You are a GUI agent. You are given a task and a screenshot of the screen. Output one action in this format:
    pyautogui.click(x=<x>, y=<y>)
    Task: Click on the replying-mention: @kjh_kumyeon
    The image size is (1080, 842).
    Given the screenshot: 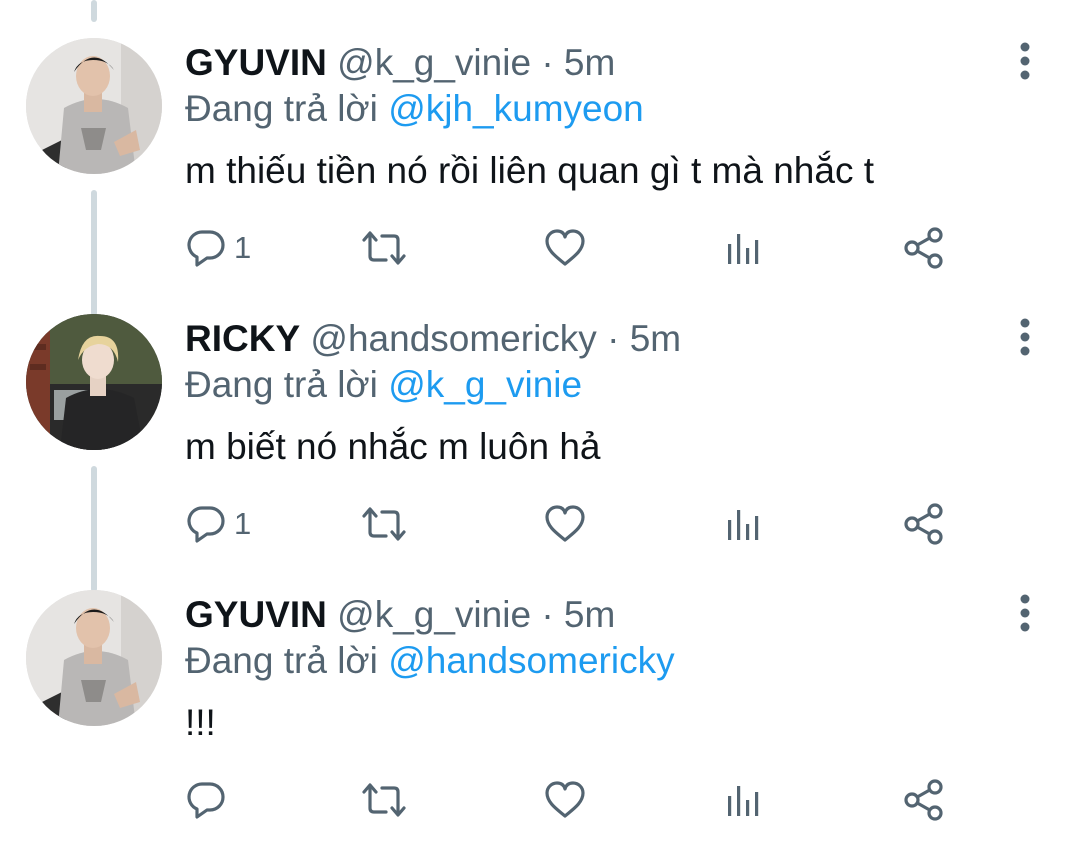 What is the action you would take?
    pyautogui.click(x=516, y=108)
    